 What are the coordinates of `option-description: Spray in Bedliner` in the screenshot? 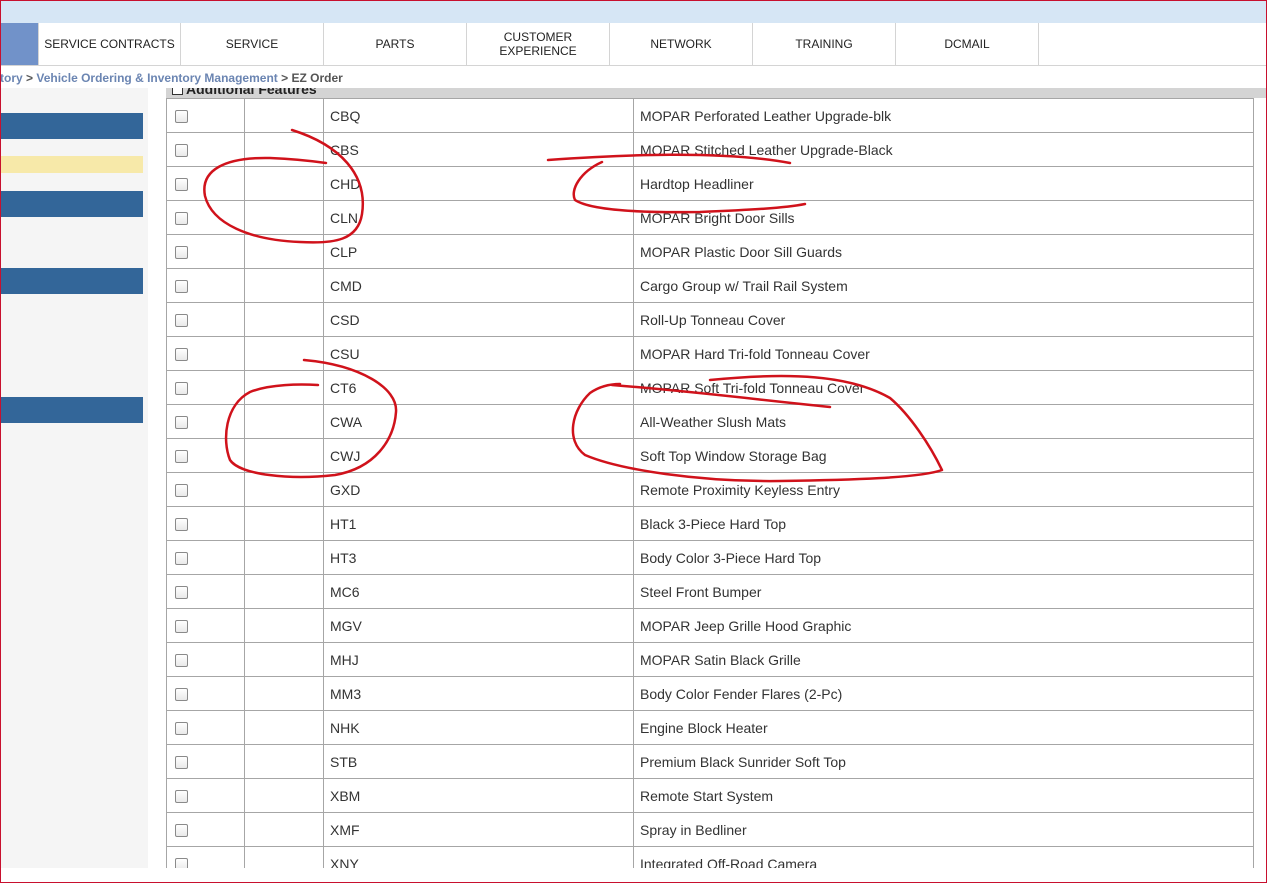 It's located at (943, 829).